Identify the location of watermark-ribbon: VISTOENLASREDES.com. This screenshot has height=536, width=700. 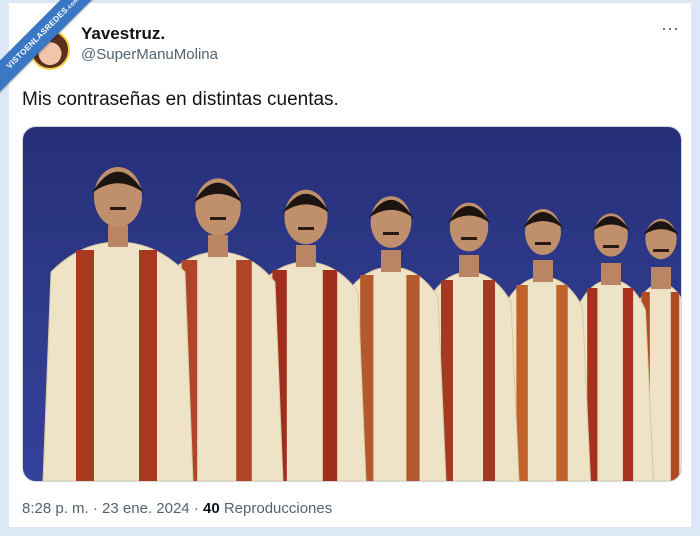
(55, 50).